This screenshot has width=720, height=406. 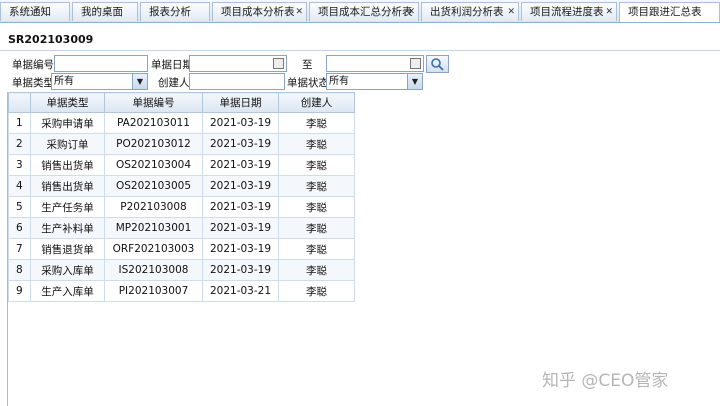 I want to click on tab-project-cost-analysis: 项目成本分析表 ✕, so click(x=259, y=11).